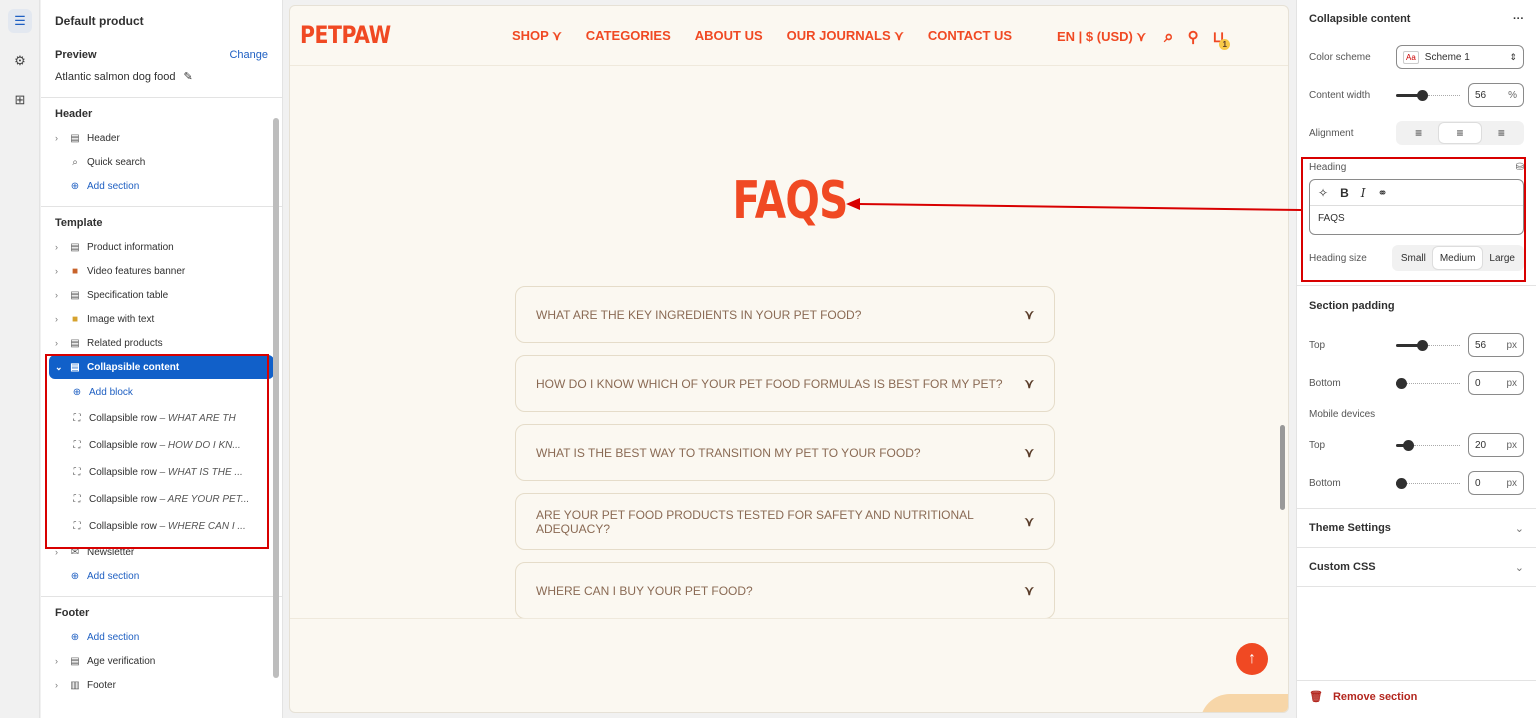 This screenshot has width=1536, height=718. I want to click on chevron-down-icon: ⌄, so click(59, 367).